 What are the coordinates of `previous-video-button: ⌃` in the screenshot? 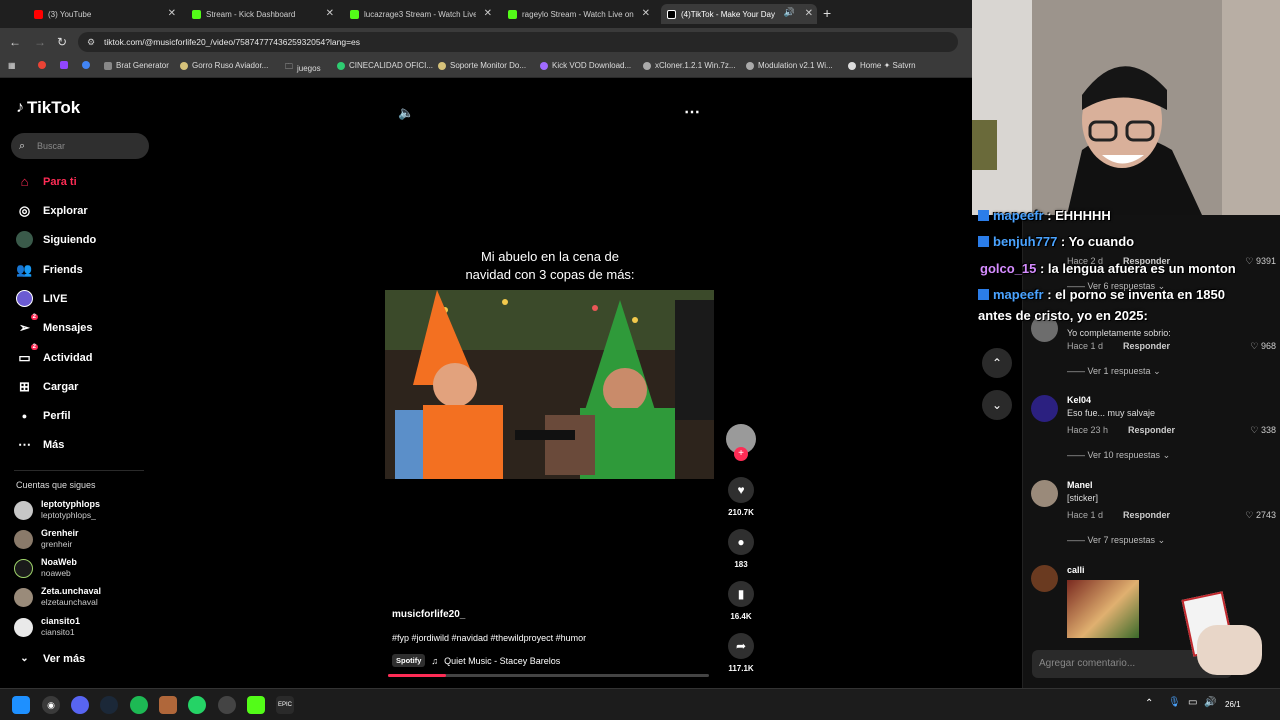 It's located at (997, 363).